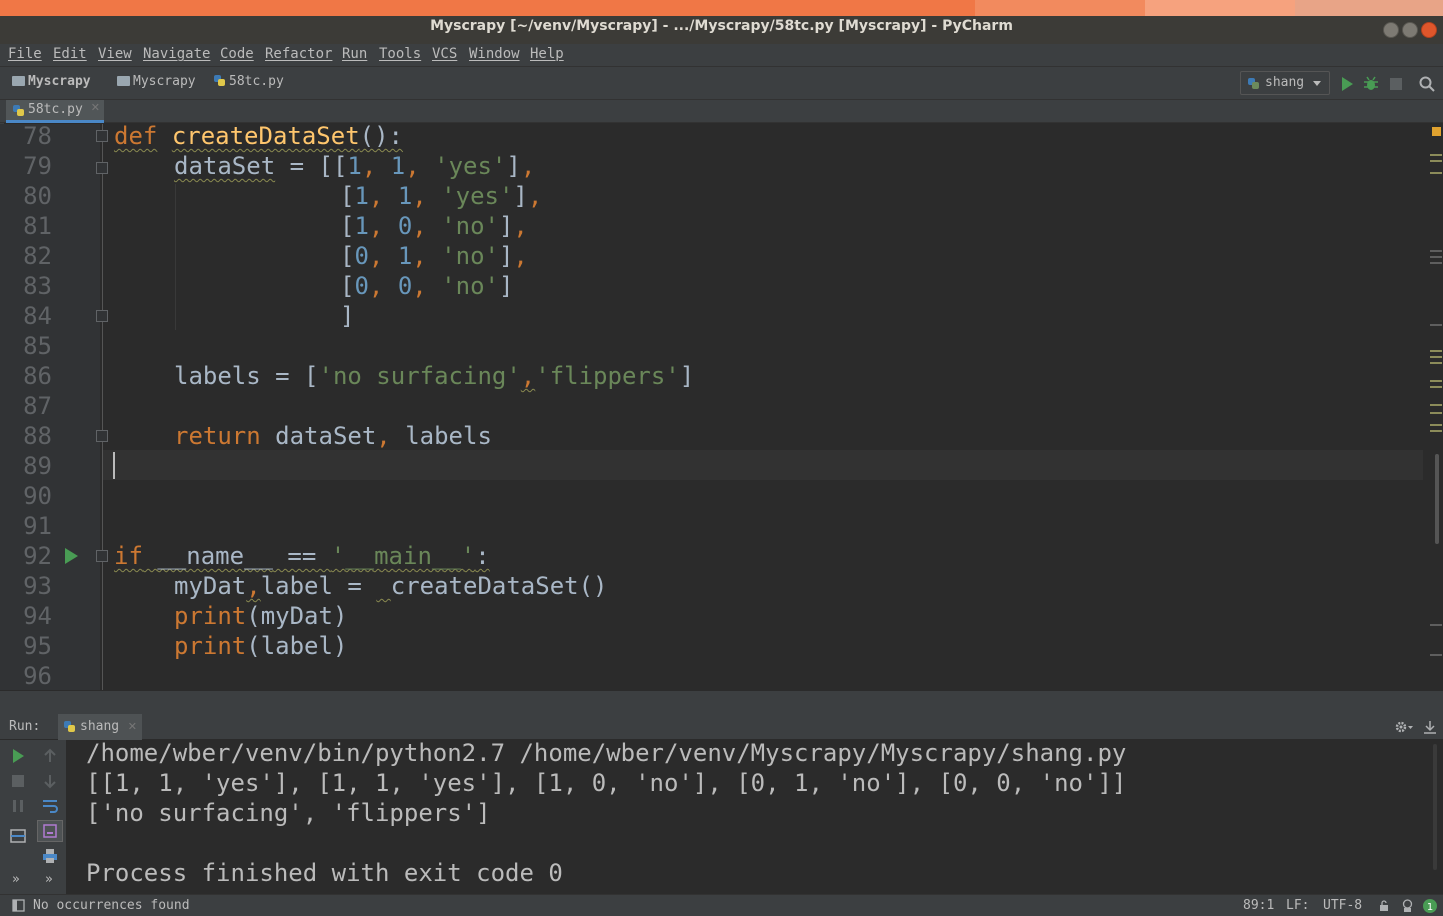 This screenshot has width=1443, height=916. I want to click on line-number: 92, so click(37, 556).